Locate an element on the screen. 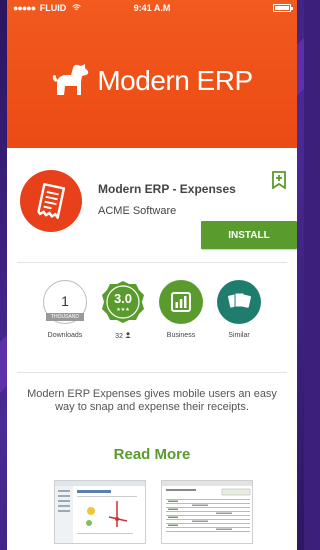  brand-logo: Modern ERP is located at coordinates (152, 81).